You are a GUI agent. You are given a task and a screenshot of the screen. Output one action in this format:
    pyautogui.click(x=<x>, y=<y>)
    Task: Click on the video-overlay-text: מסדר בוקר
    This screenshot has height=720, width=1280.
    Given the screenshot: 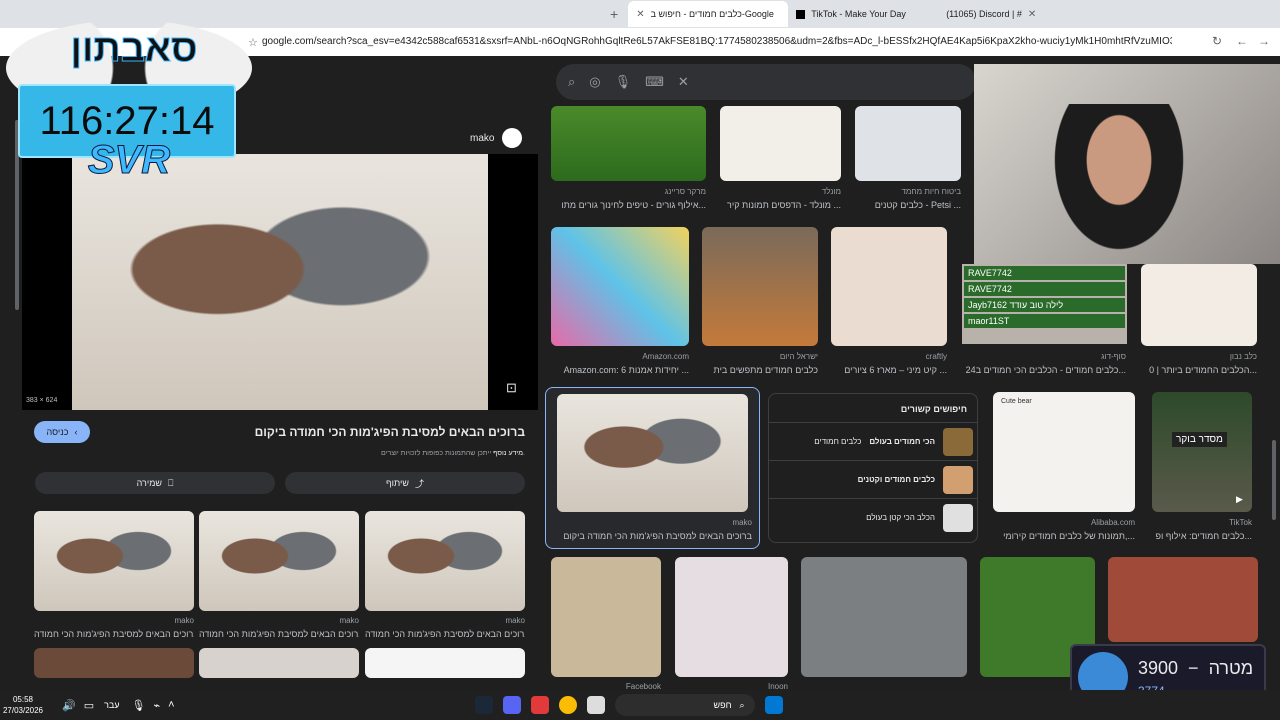 What is the action you would take?
    pyautogui.click(x=1199, y=439)
    